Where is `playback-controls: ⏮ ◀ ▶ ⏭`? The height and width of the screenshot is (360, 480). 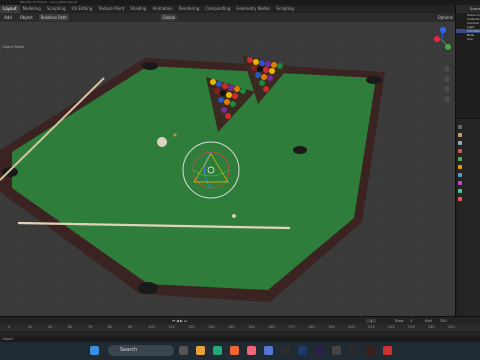 playback-controls: ⏮ ◀ ▶ ⏭ is located at coordinates (179, 321).